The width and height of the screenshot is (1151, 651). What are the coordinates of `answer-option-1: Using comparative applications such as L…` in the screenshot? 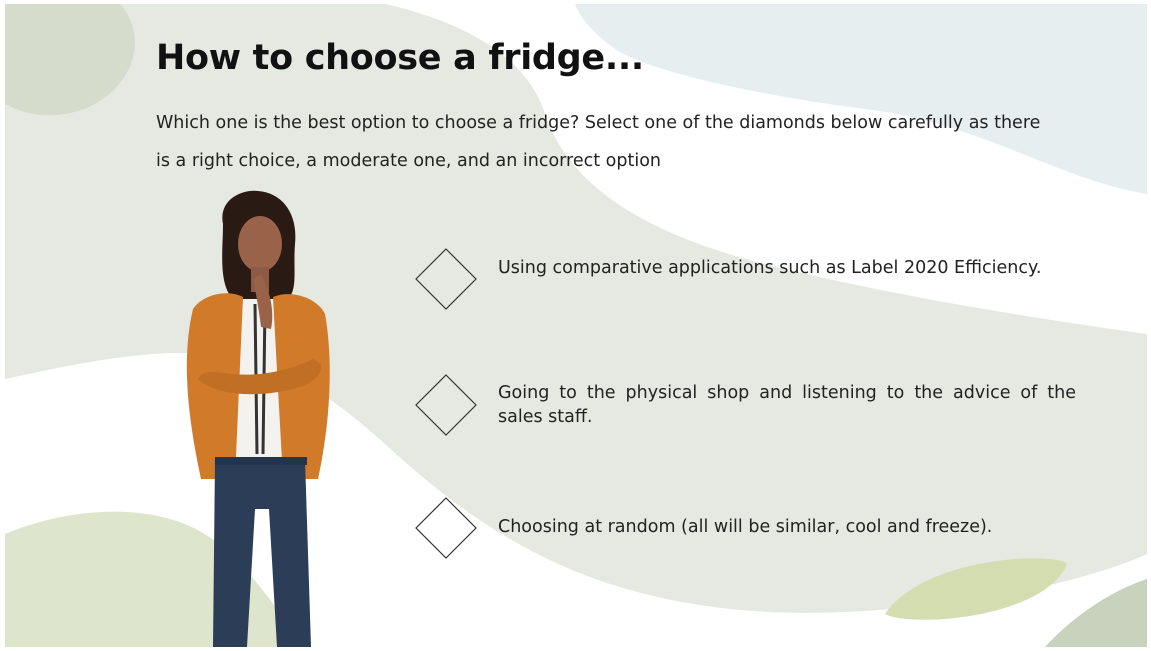 It's located at (755, 279).